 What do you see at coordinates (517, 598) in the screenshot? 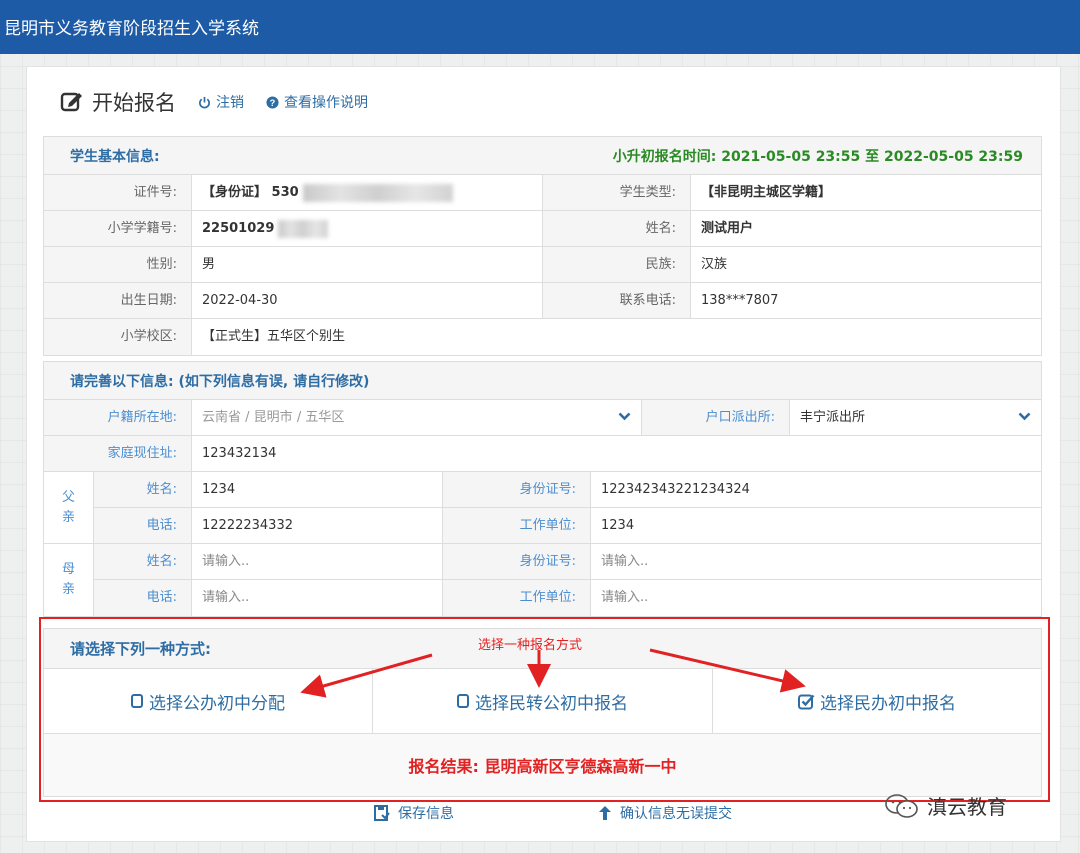
I see `mother-work-label: 工作单位:` at bounding box center [517, 598].